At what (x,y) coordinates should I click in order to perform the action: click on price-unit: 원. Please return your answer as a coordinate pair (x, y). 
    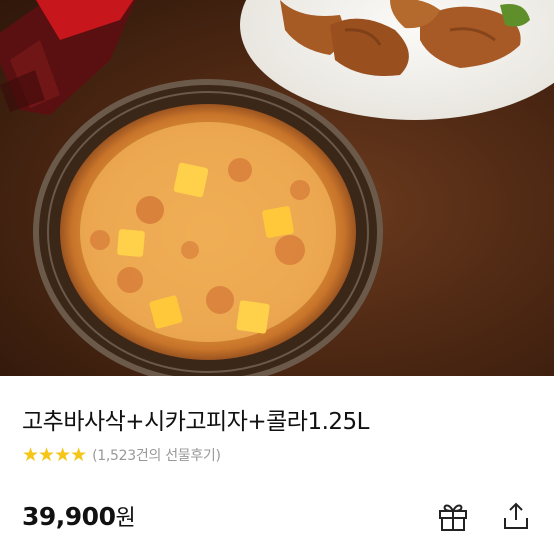
    Looking at the image, I should click on (125, 518).